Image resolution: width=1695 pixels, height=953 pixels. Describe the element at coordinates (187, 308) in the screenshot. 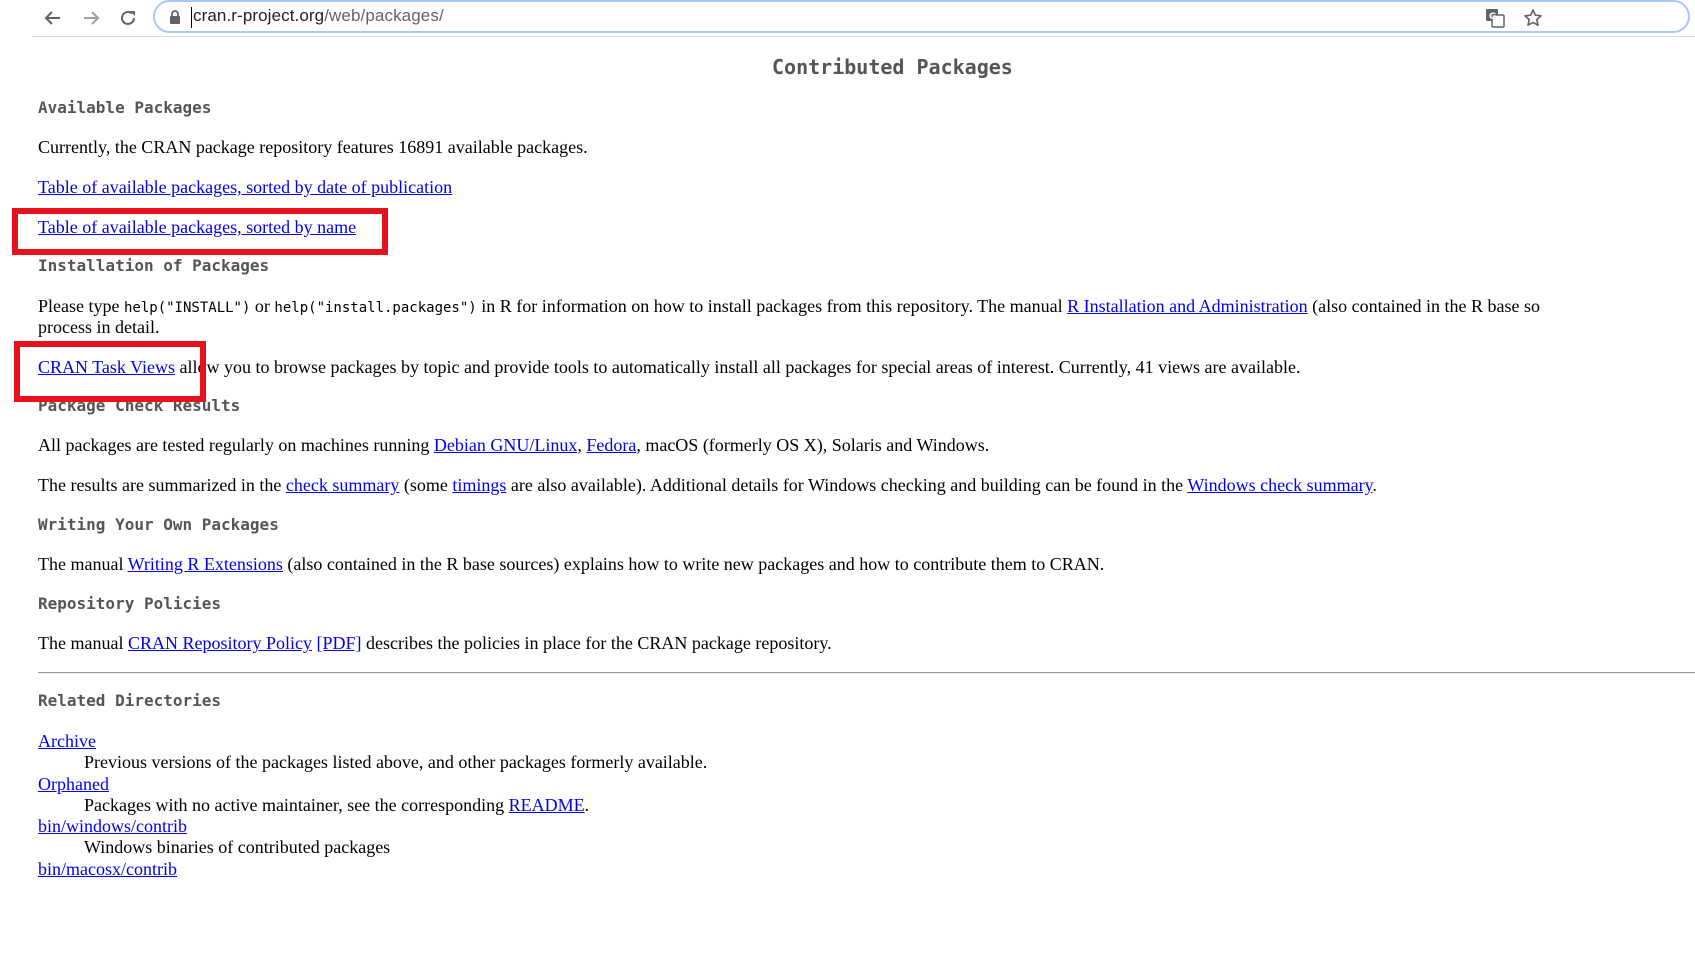

I see `code-help-install: help("INSTALL")` at that location.